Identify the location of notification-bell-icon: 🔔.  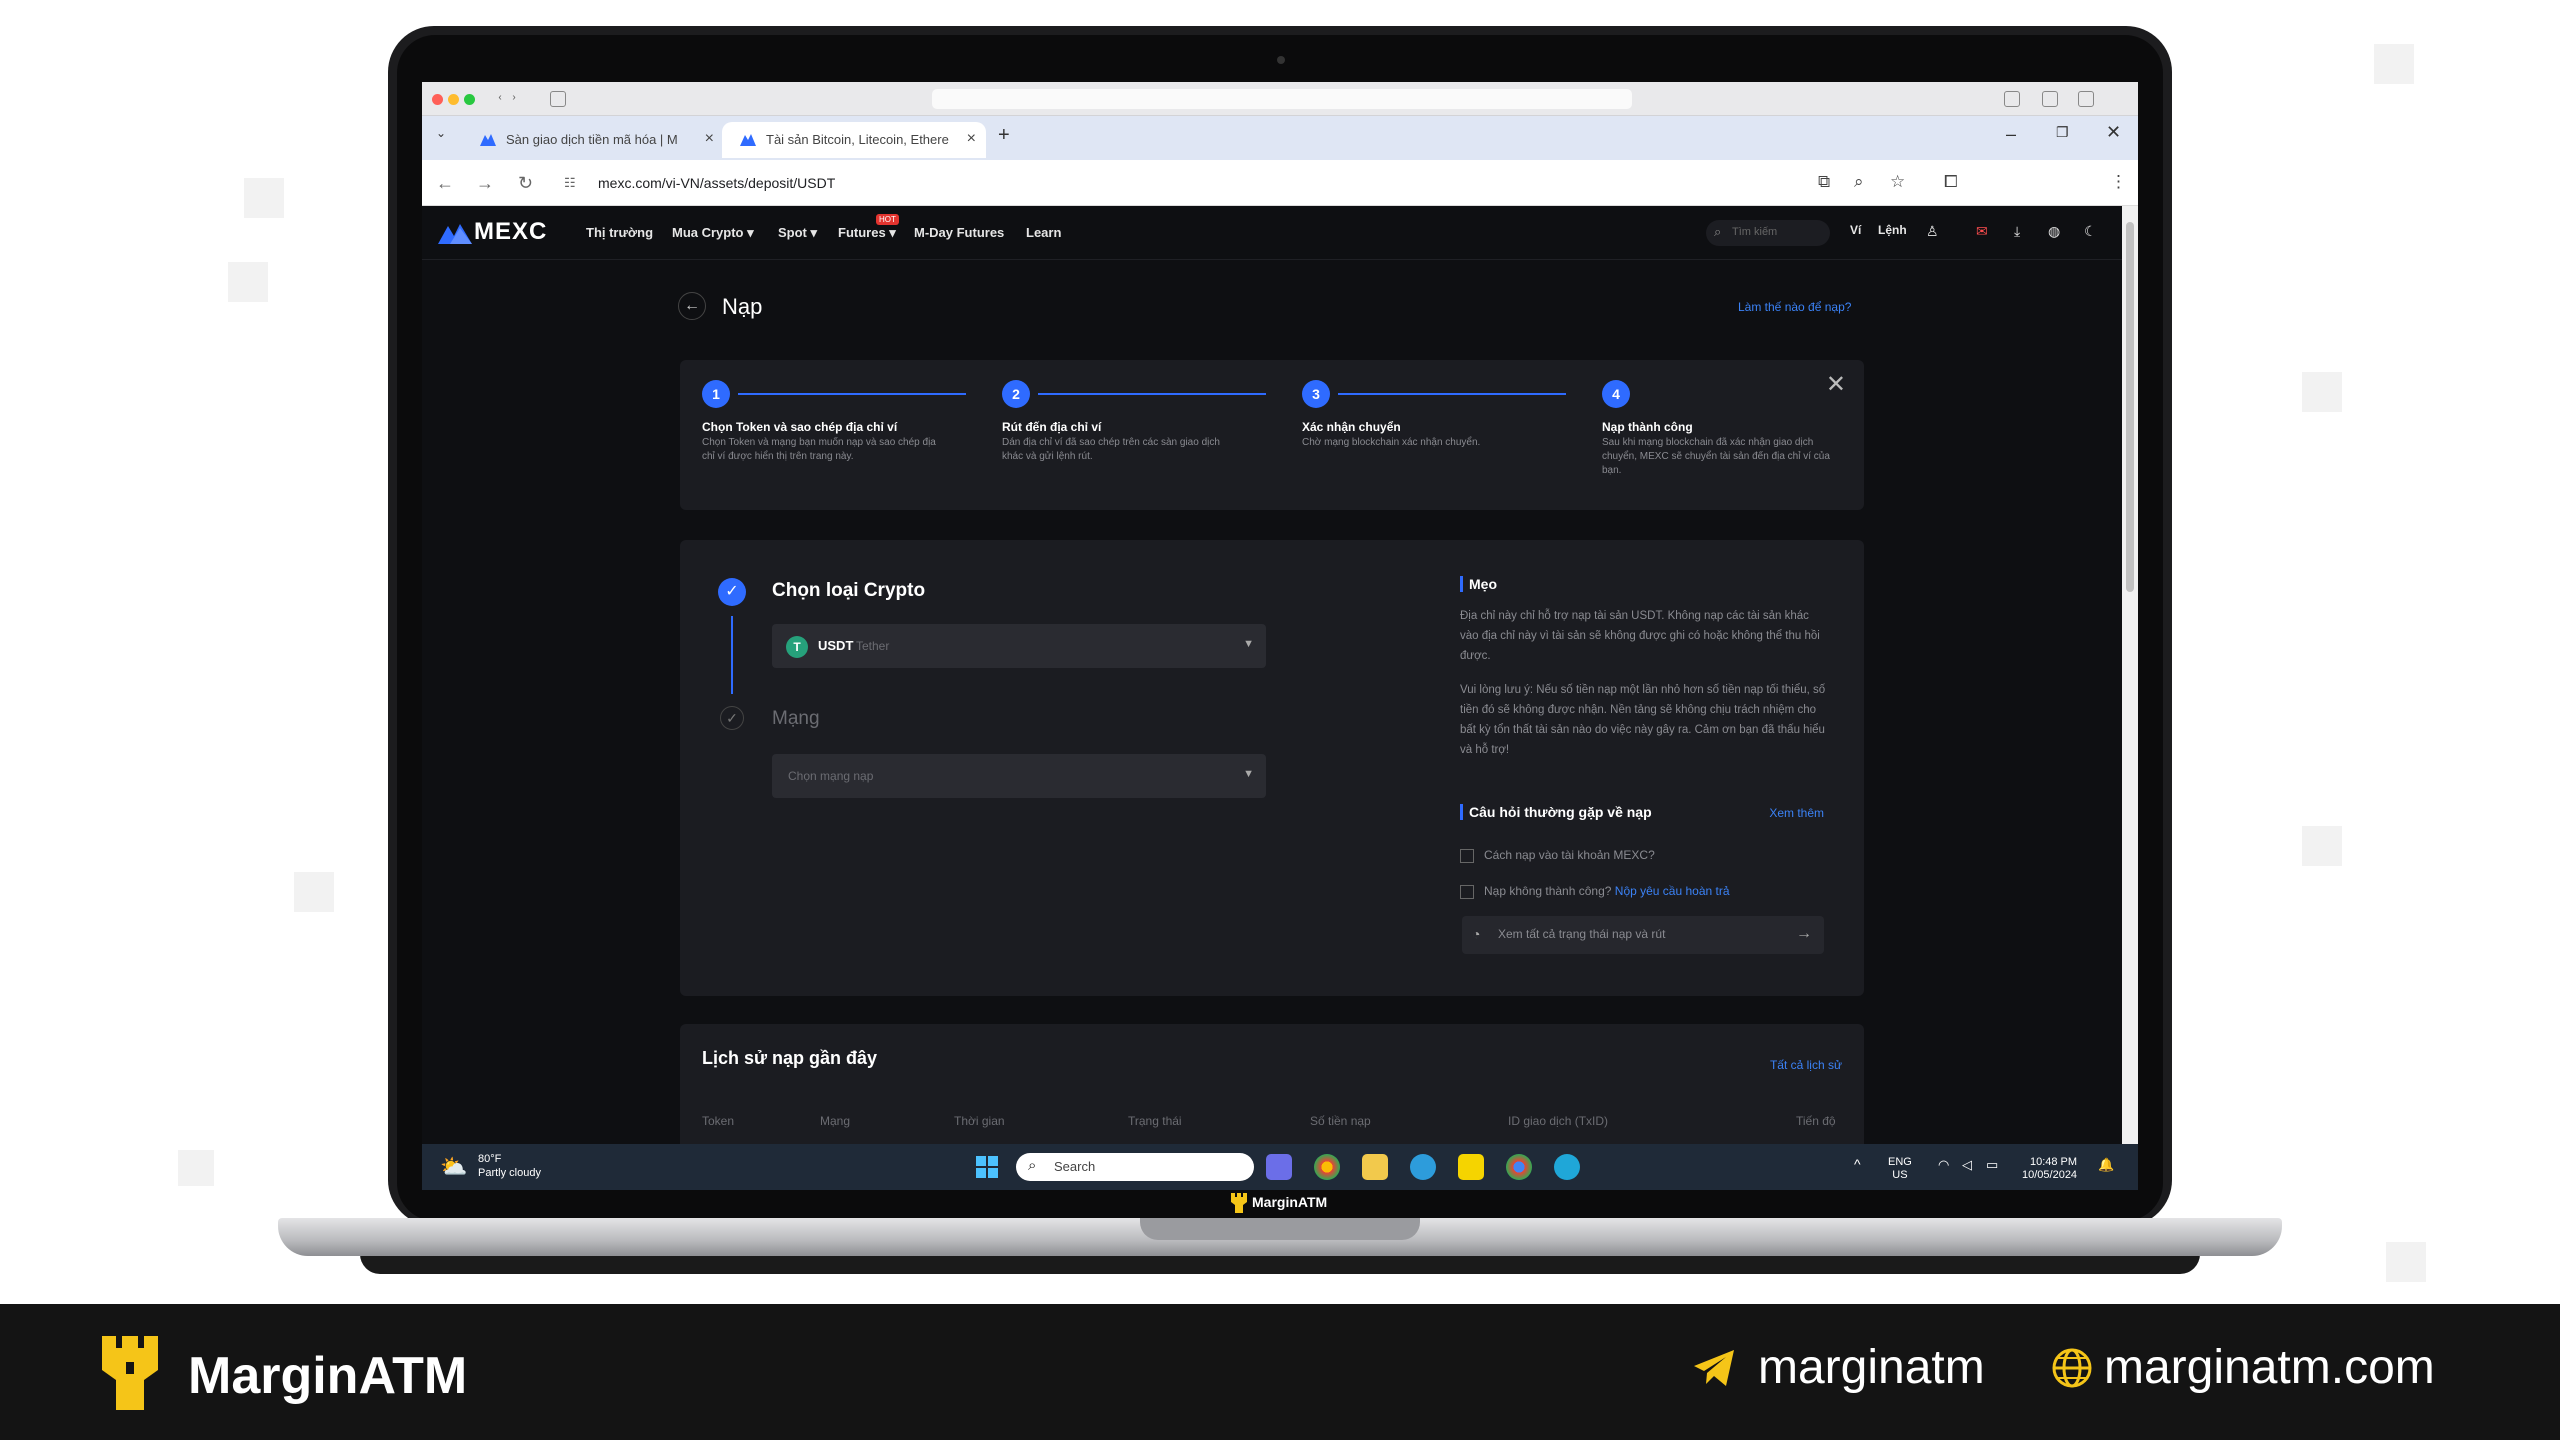
(2106, 1164).